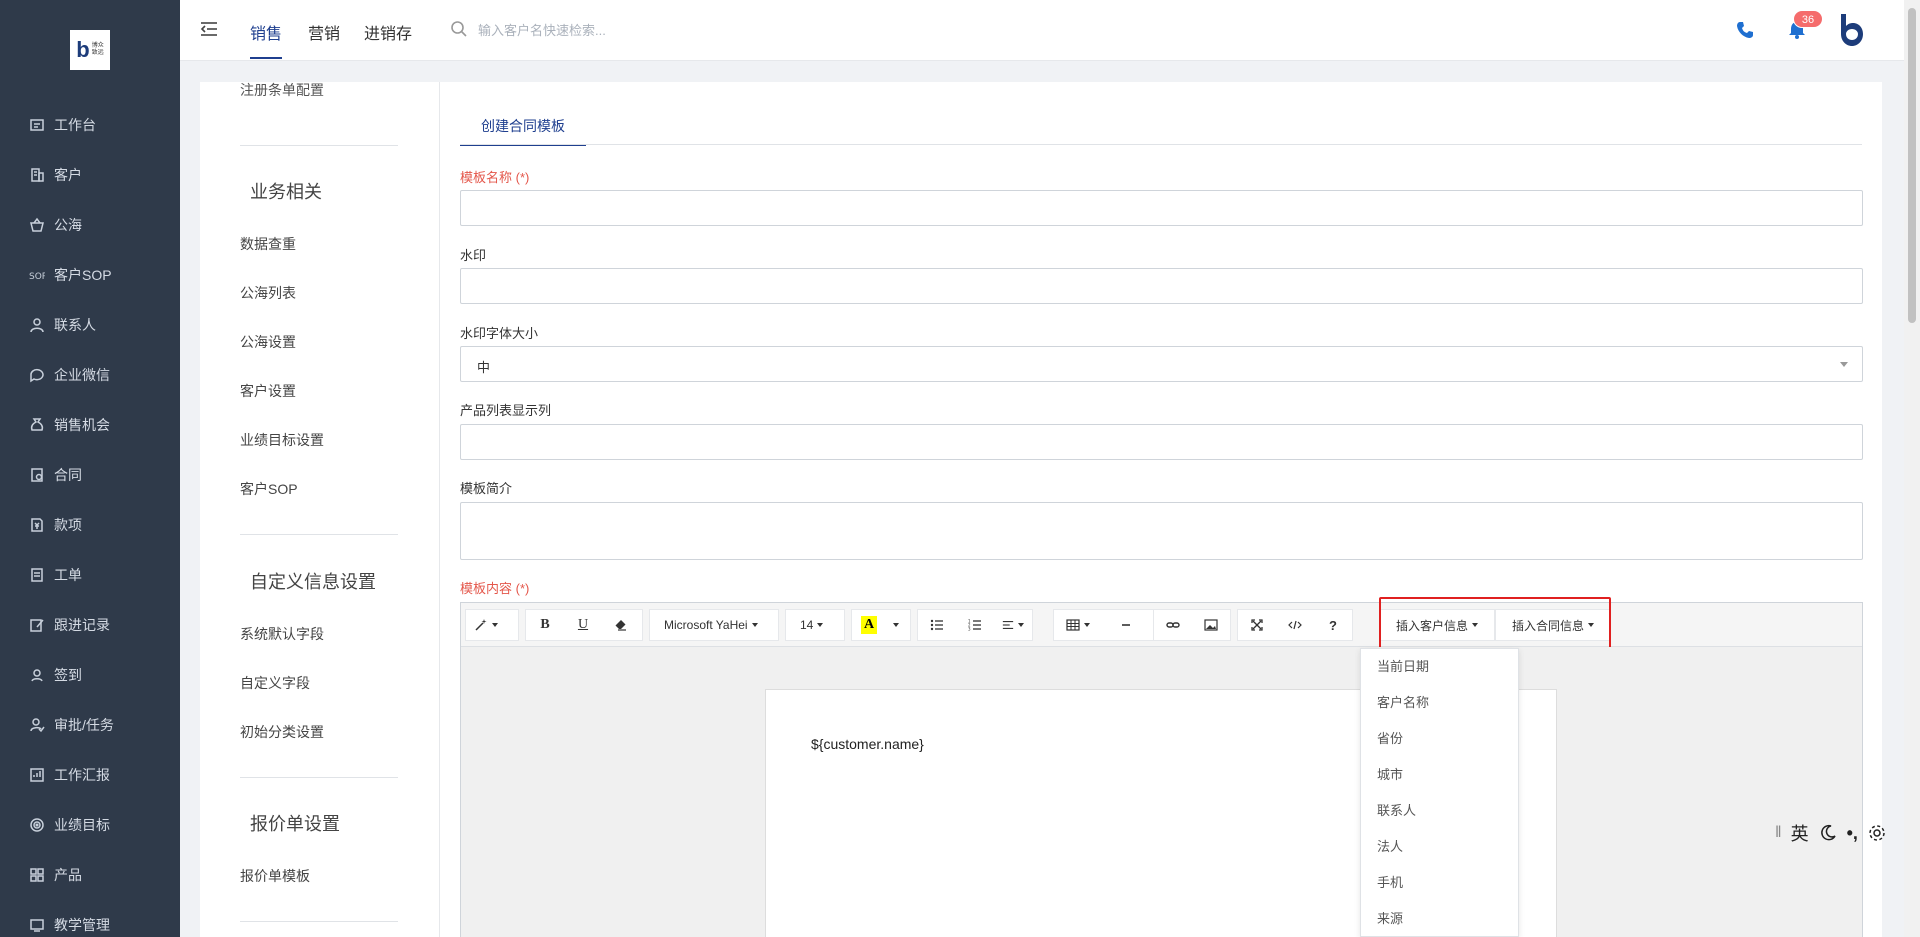 The width and height of the screenshot is (1920, 937). What do you see at coordinates (268, 293) in the screenshot?
I see `submenu-item-pool-list: 公海列表` at bounding box center [268, 293].